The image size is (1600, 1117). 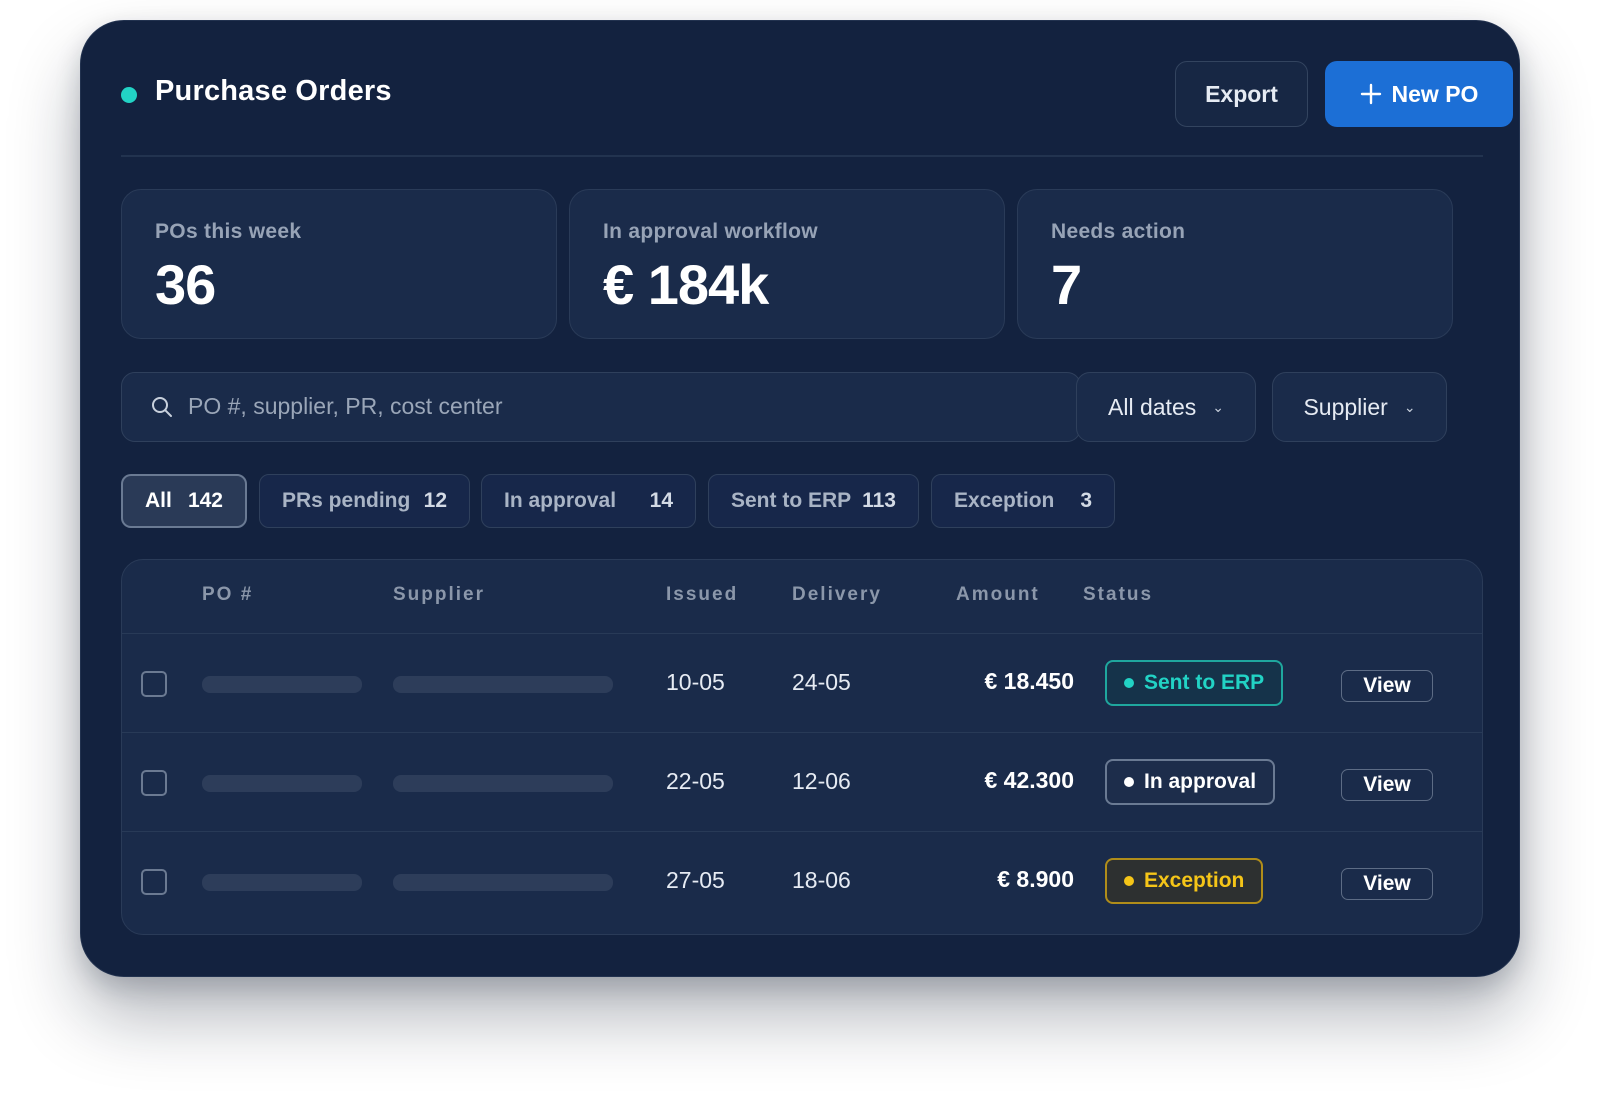 What do you see at coordinates (791, 500) in the screenshot?
I see `chip-label: Sent to ERP` at bounding box center [791, 500].